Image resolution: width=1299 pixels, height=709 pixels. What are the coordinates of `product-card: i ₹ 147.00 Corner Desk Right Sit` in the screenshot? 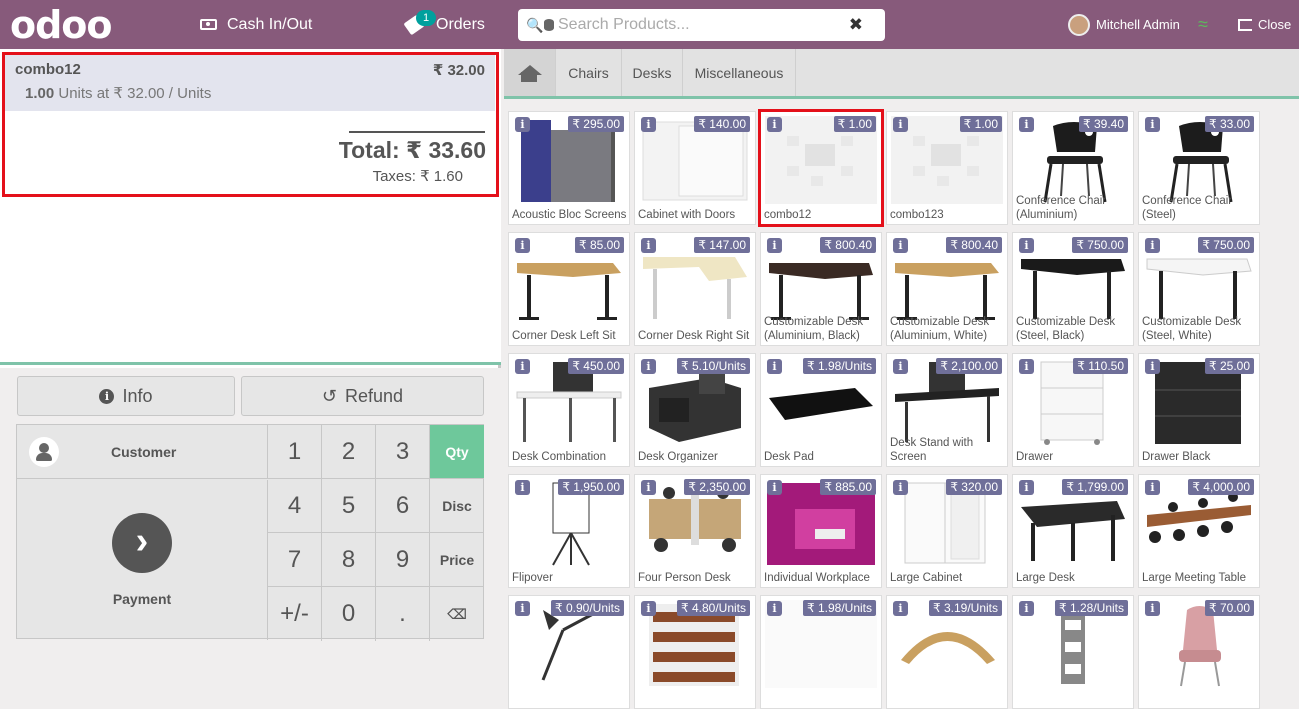 It's located at (695, 289).